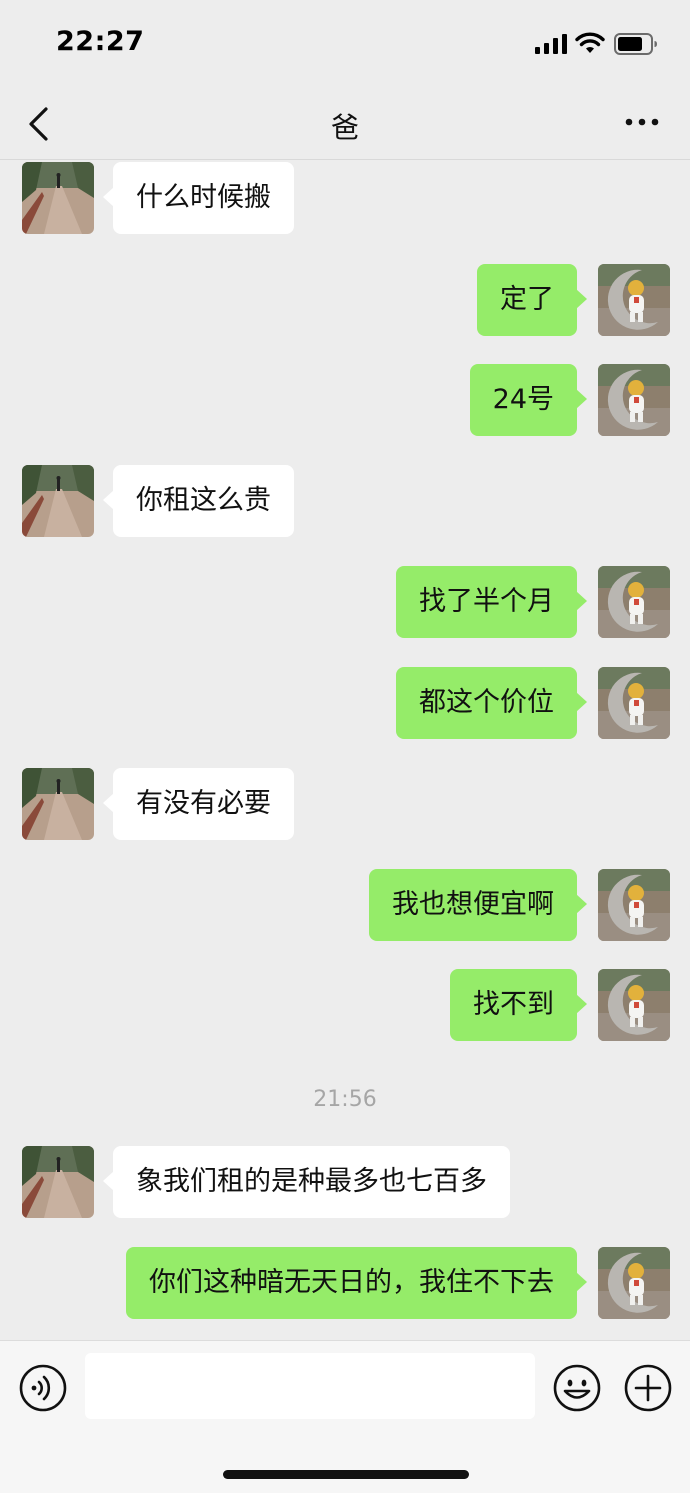 This screenshot has width=690, height=1493. I want to click on message-bubble-outgoing: 我也想便宜啊, so click(478, 905).